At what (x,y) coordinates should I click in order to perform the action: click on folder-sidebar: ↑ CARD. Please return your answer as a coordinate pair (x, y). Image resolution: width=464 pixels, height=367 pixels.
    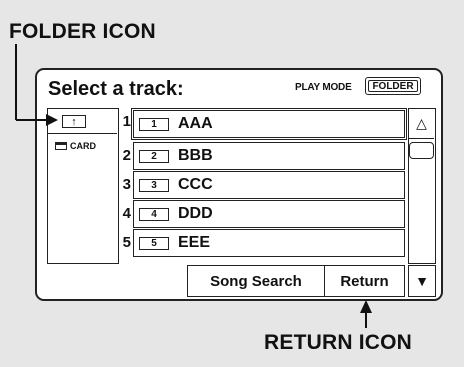
    Looking at the image, I should click on (83, 186).